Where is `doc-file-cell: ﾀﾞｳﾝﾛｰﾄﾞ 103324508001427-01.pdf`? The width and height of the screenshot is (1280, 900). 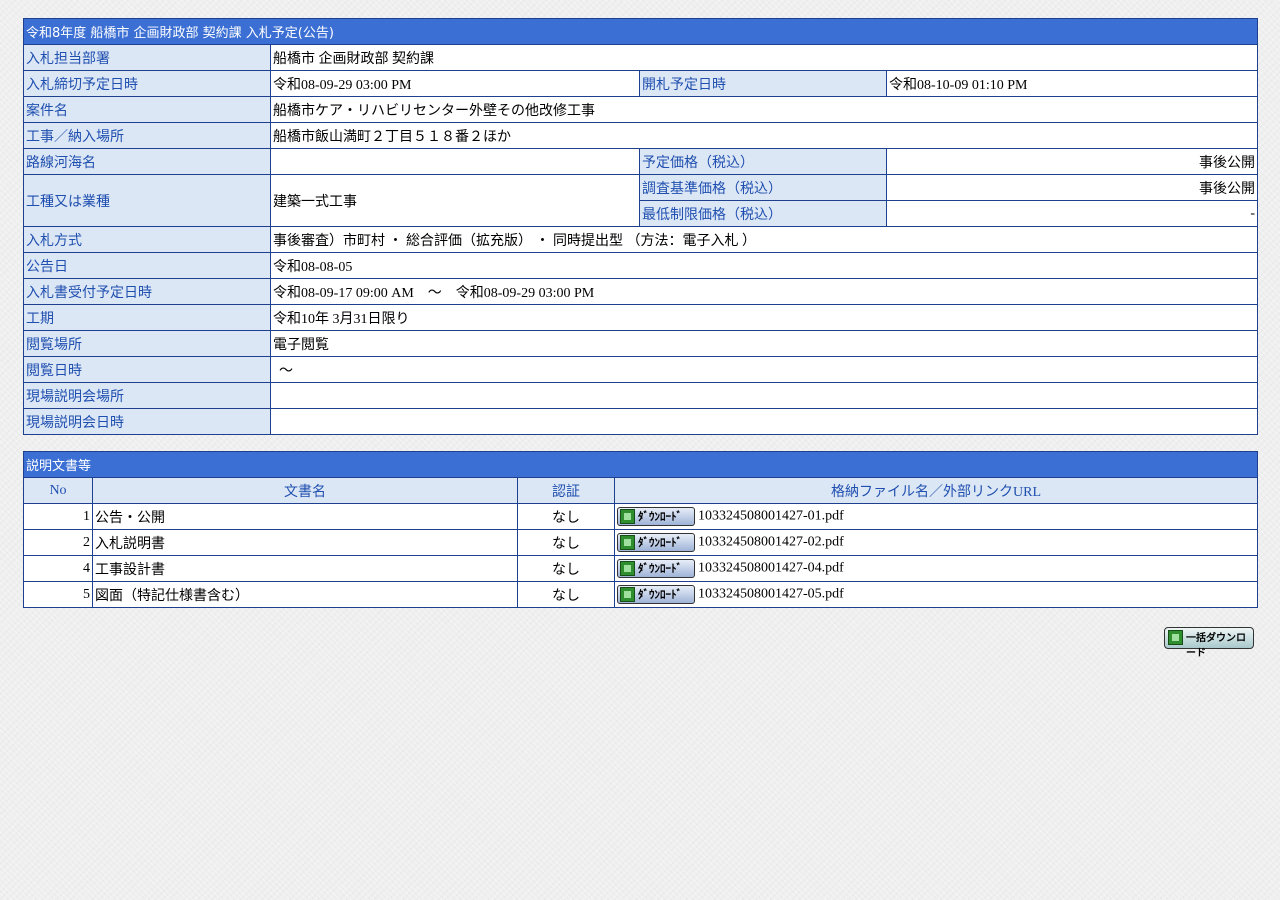
doc-file-cell: ﾀﾞｳﾝﾛｰﾄﾞ 103324508001427-01.pdf is located at coordinates (936, 516).